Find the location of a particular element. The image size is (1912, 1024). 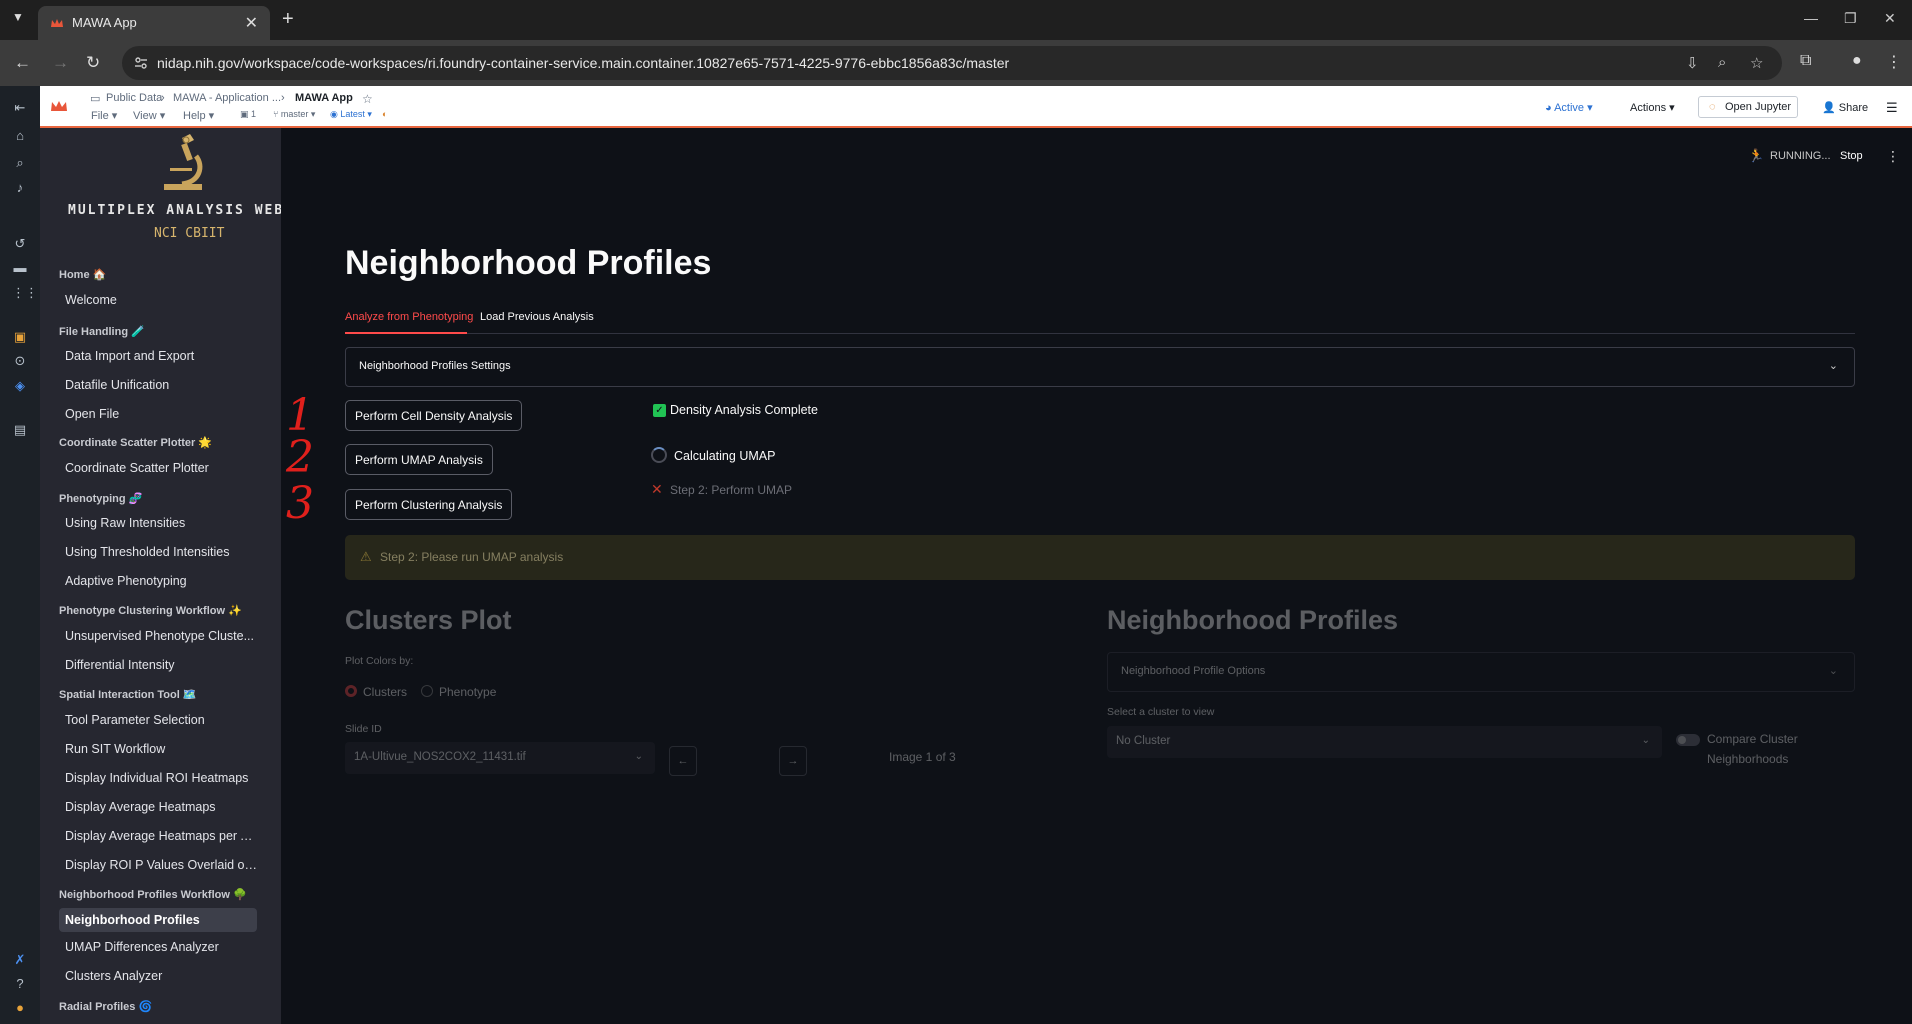

sidebar-item-tool-parameter: Tool Parameter Selection is located at coordinates (158, 720).